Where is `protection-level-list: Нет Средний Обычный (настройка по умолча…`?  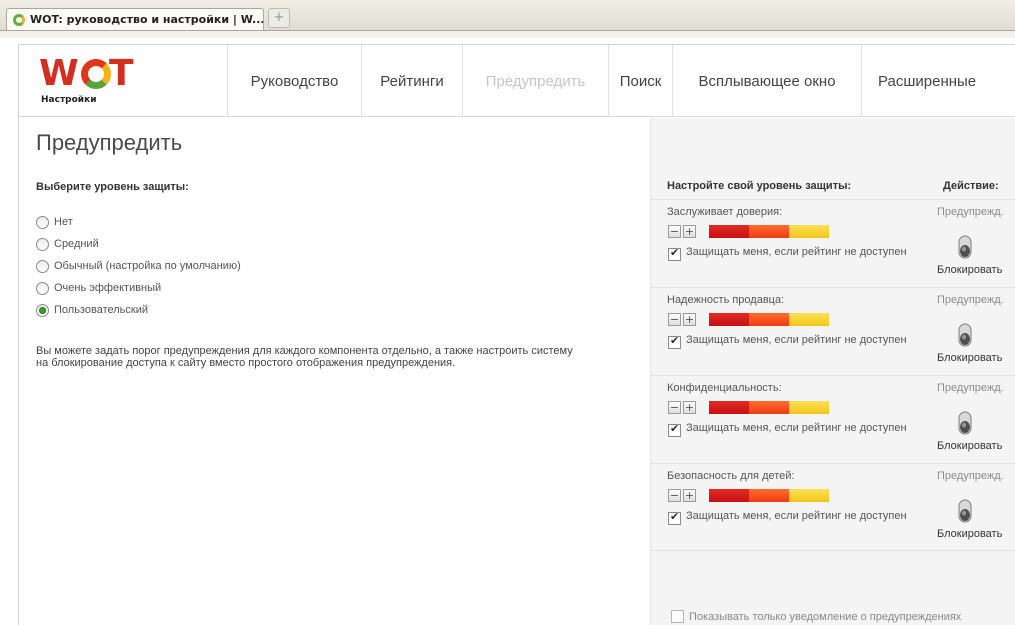 protection-level-list: Нет Средний Обычный (настройка по умолча… is located at coordinates (138, 266).